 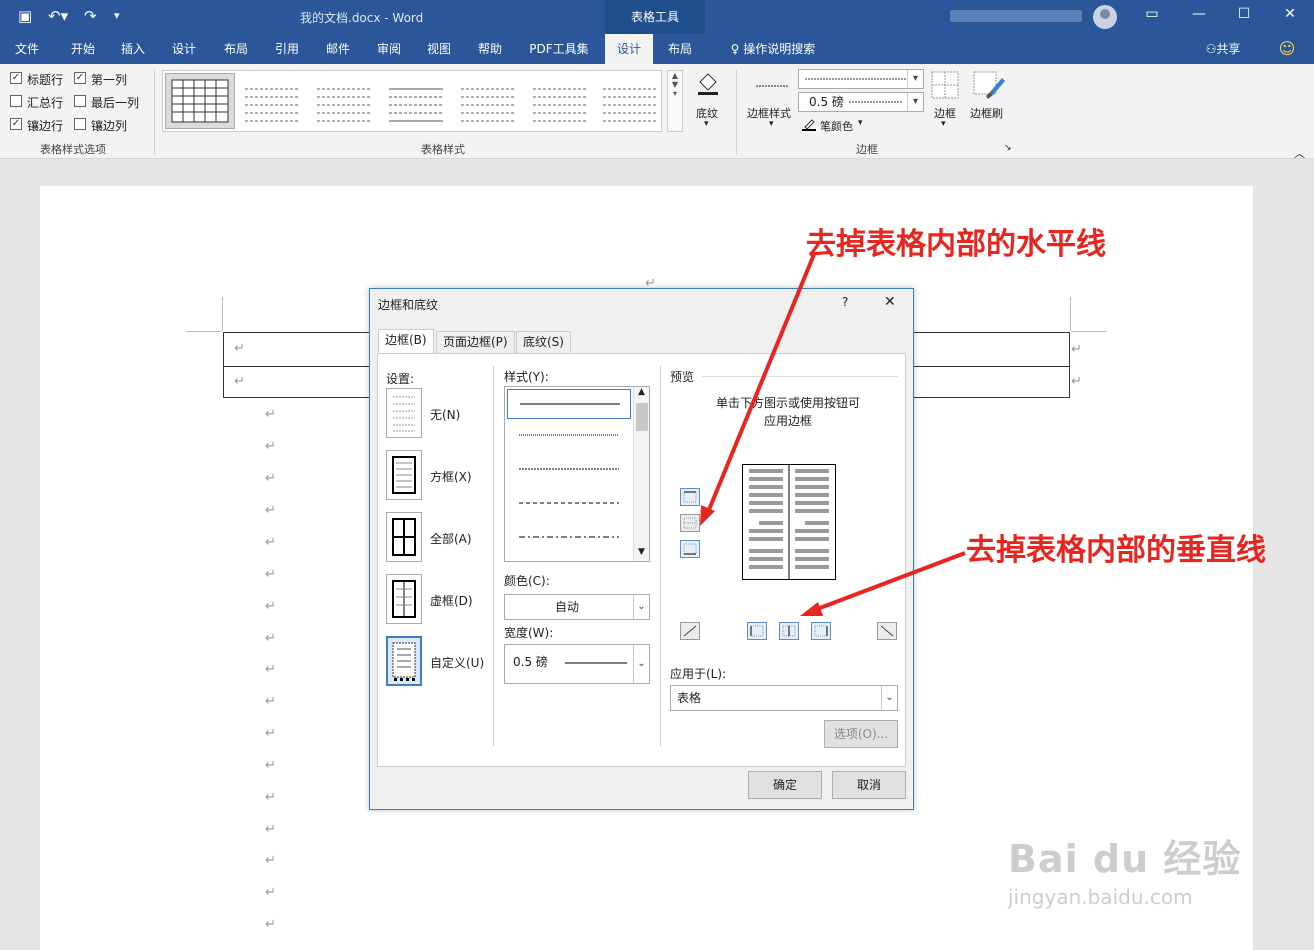 I want to click on annotation-arrows, so click(x=833, y=433).